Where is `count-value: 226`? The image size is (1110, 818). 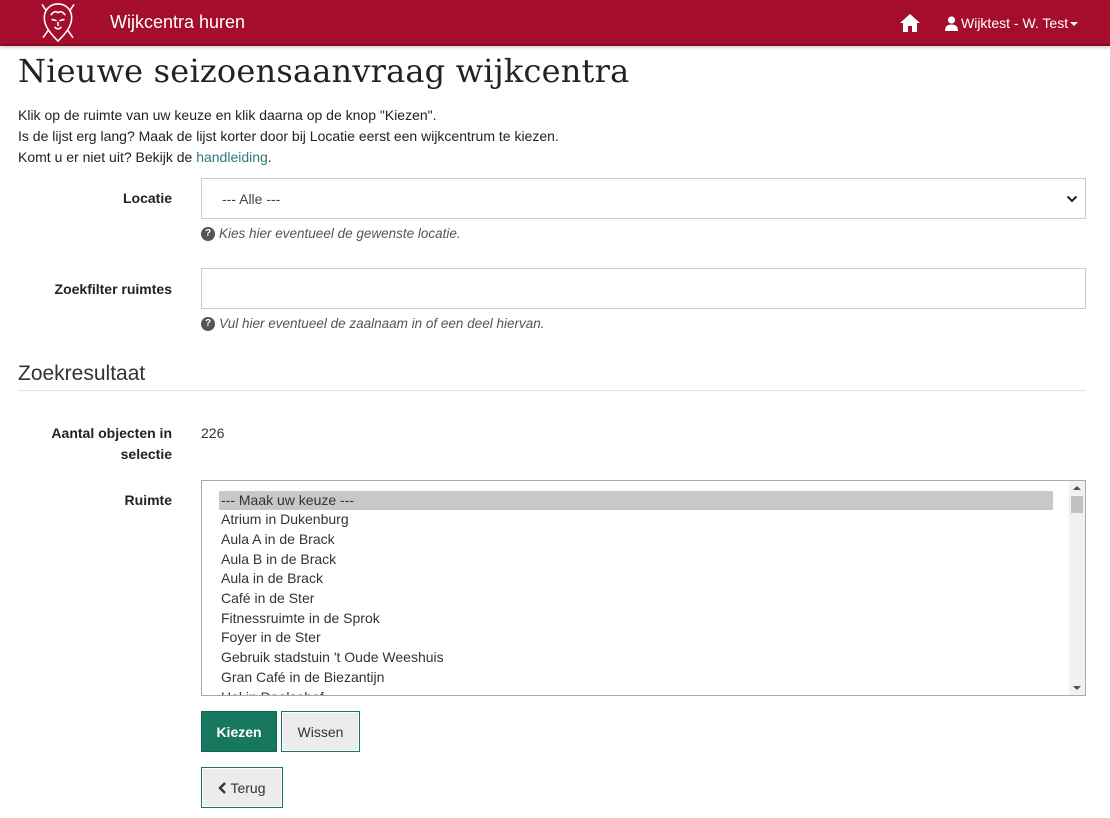 count-value: 226 is located at coordinates (213, 433).